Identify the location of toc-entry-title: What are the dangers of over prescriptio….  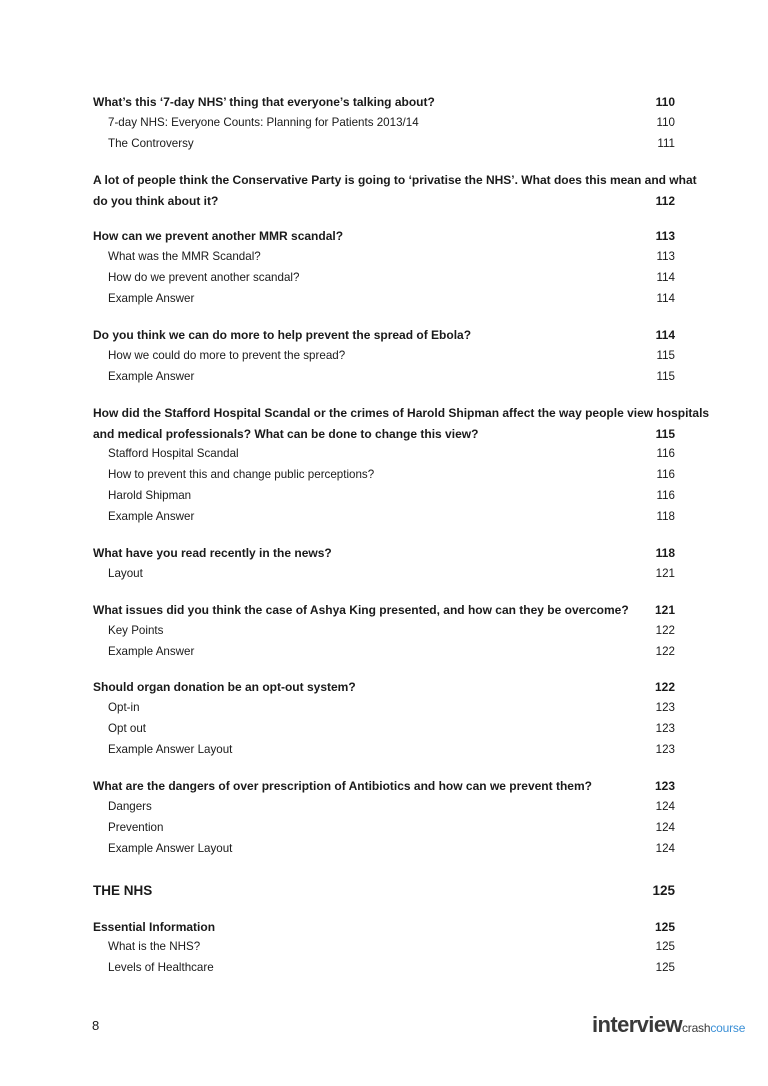
(342, 786).